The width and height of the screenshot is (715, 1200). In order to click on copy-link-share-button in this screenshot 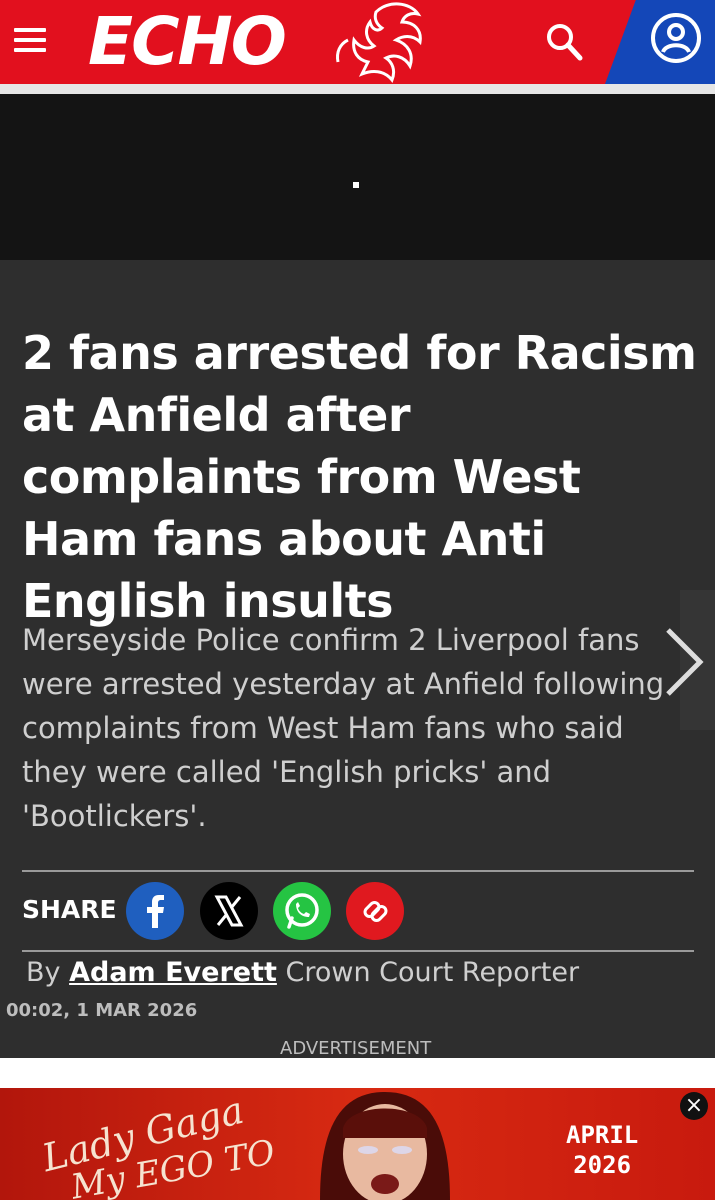, I will do `click(375, 911)`.